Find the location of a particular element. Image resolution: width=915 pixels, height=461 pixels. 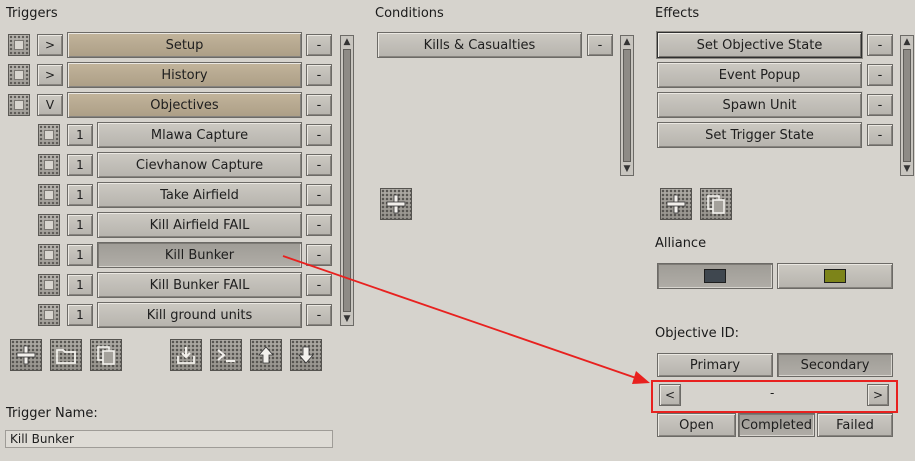

move-down-button is located at coordinates (306, 355).